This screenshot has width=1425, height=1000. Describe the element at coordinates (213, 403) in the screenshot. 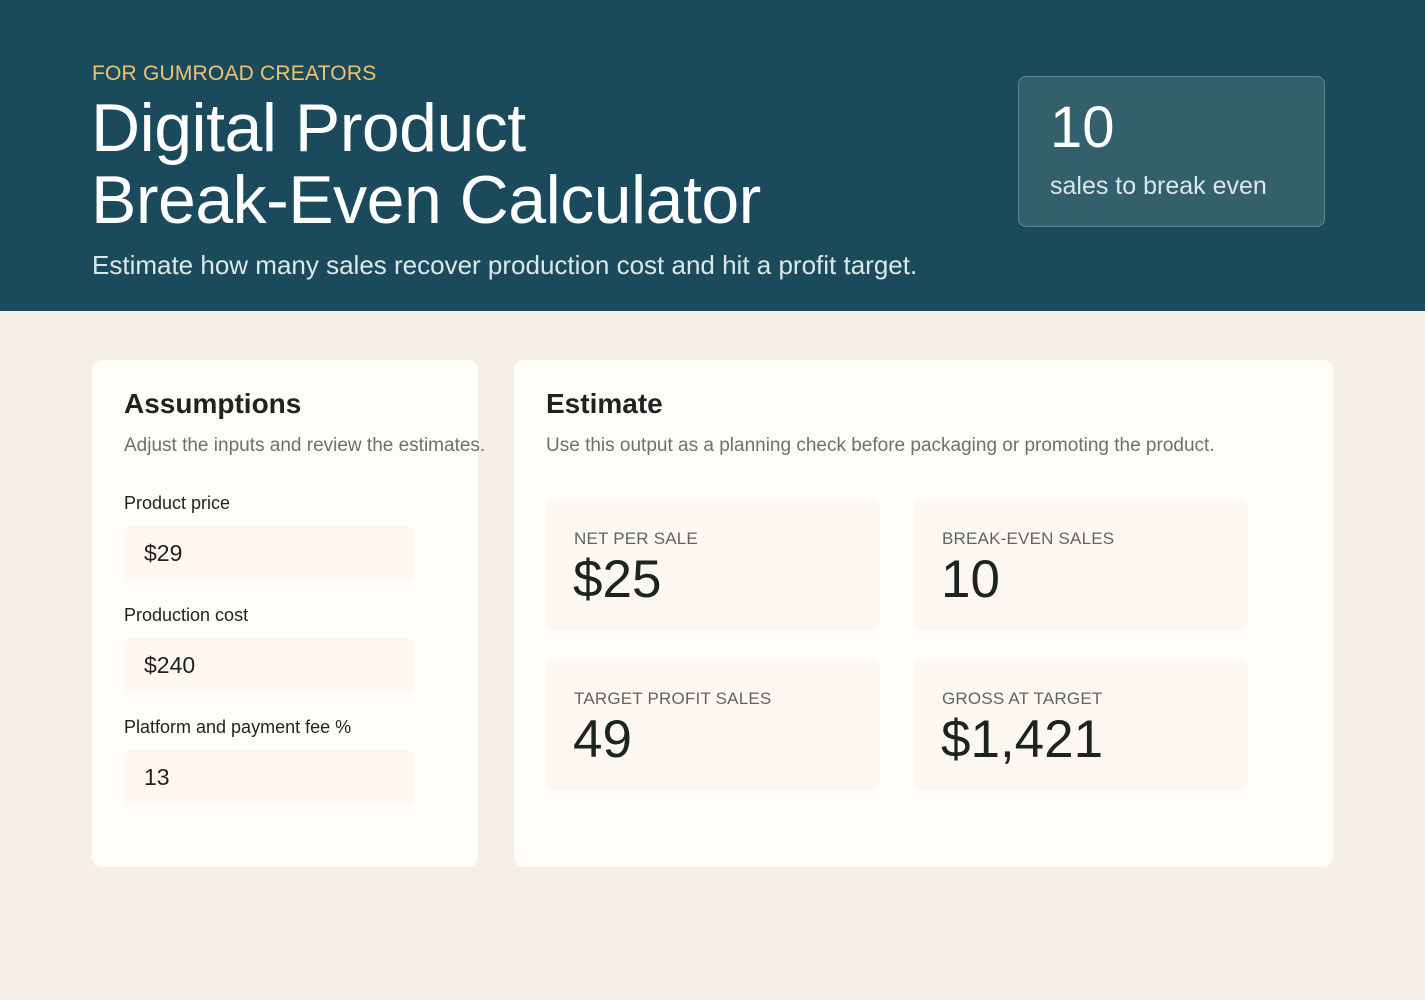

I see `assumptions-title: Assumptions` at that location.